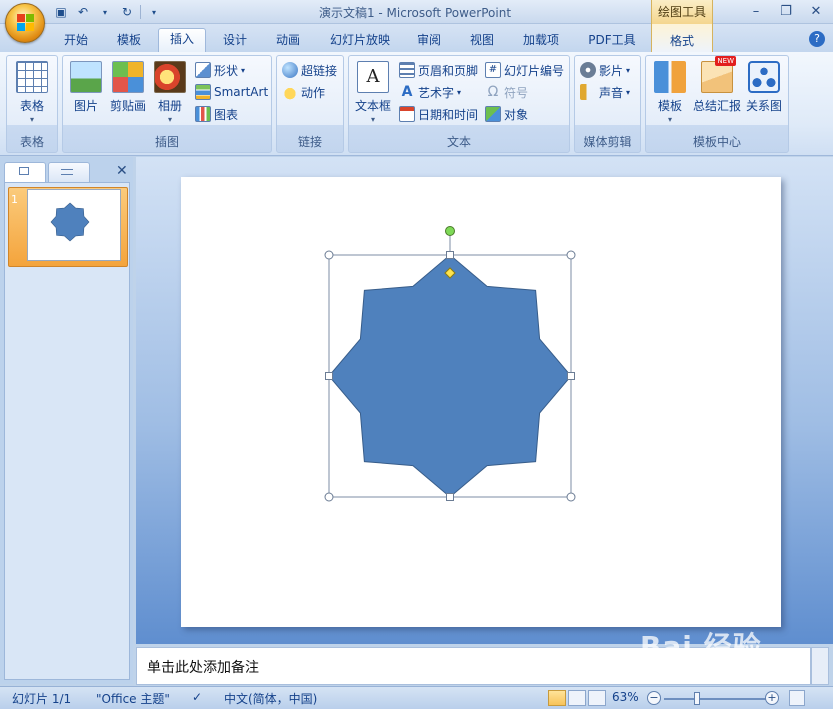 This screenshot has height=709, width=833. I want to click on tab-home: 开始, so click(76, 41).